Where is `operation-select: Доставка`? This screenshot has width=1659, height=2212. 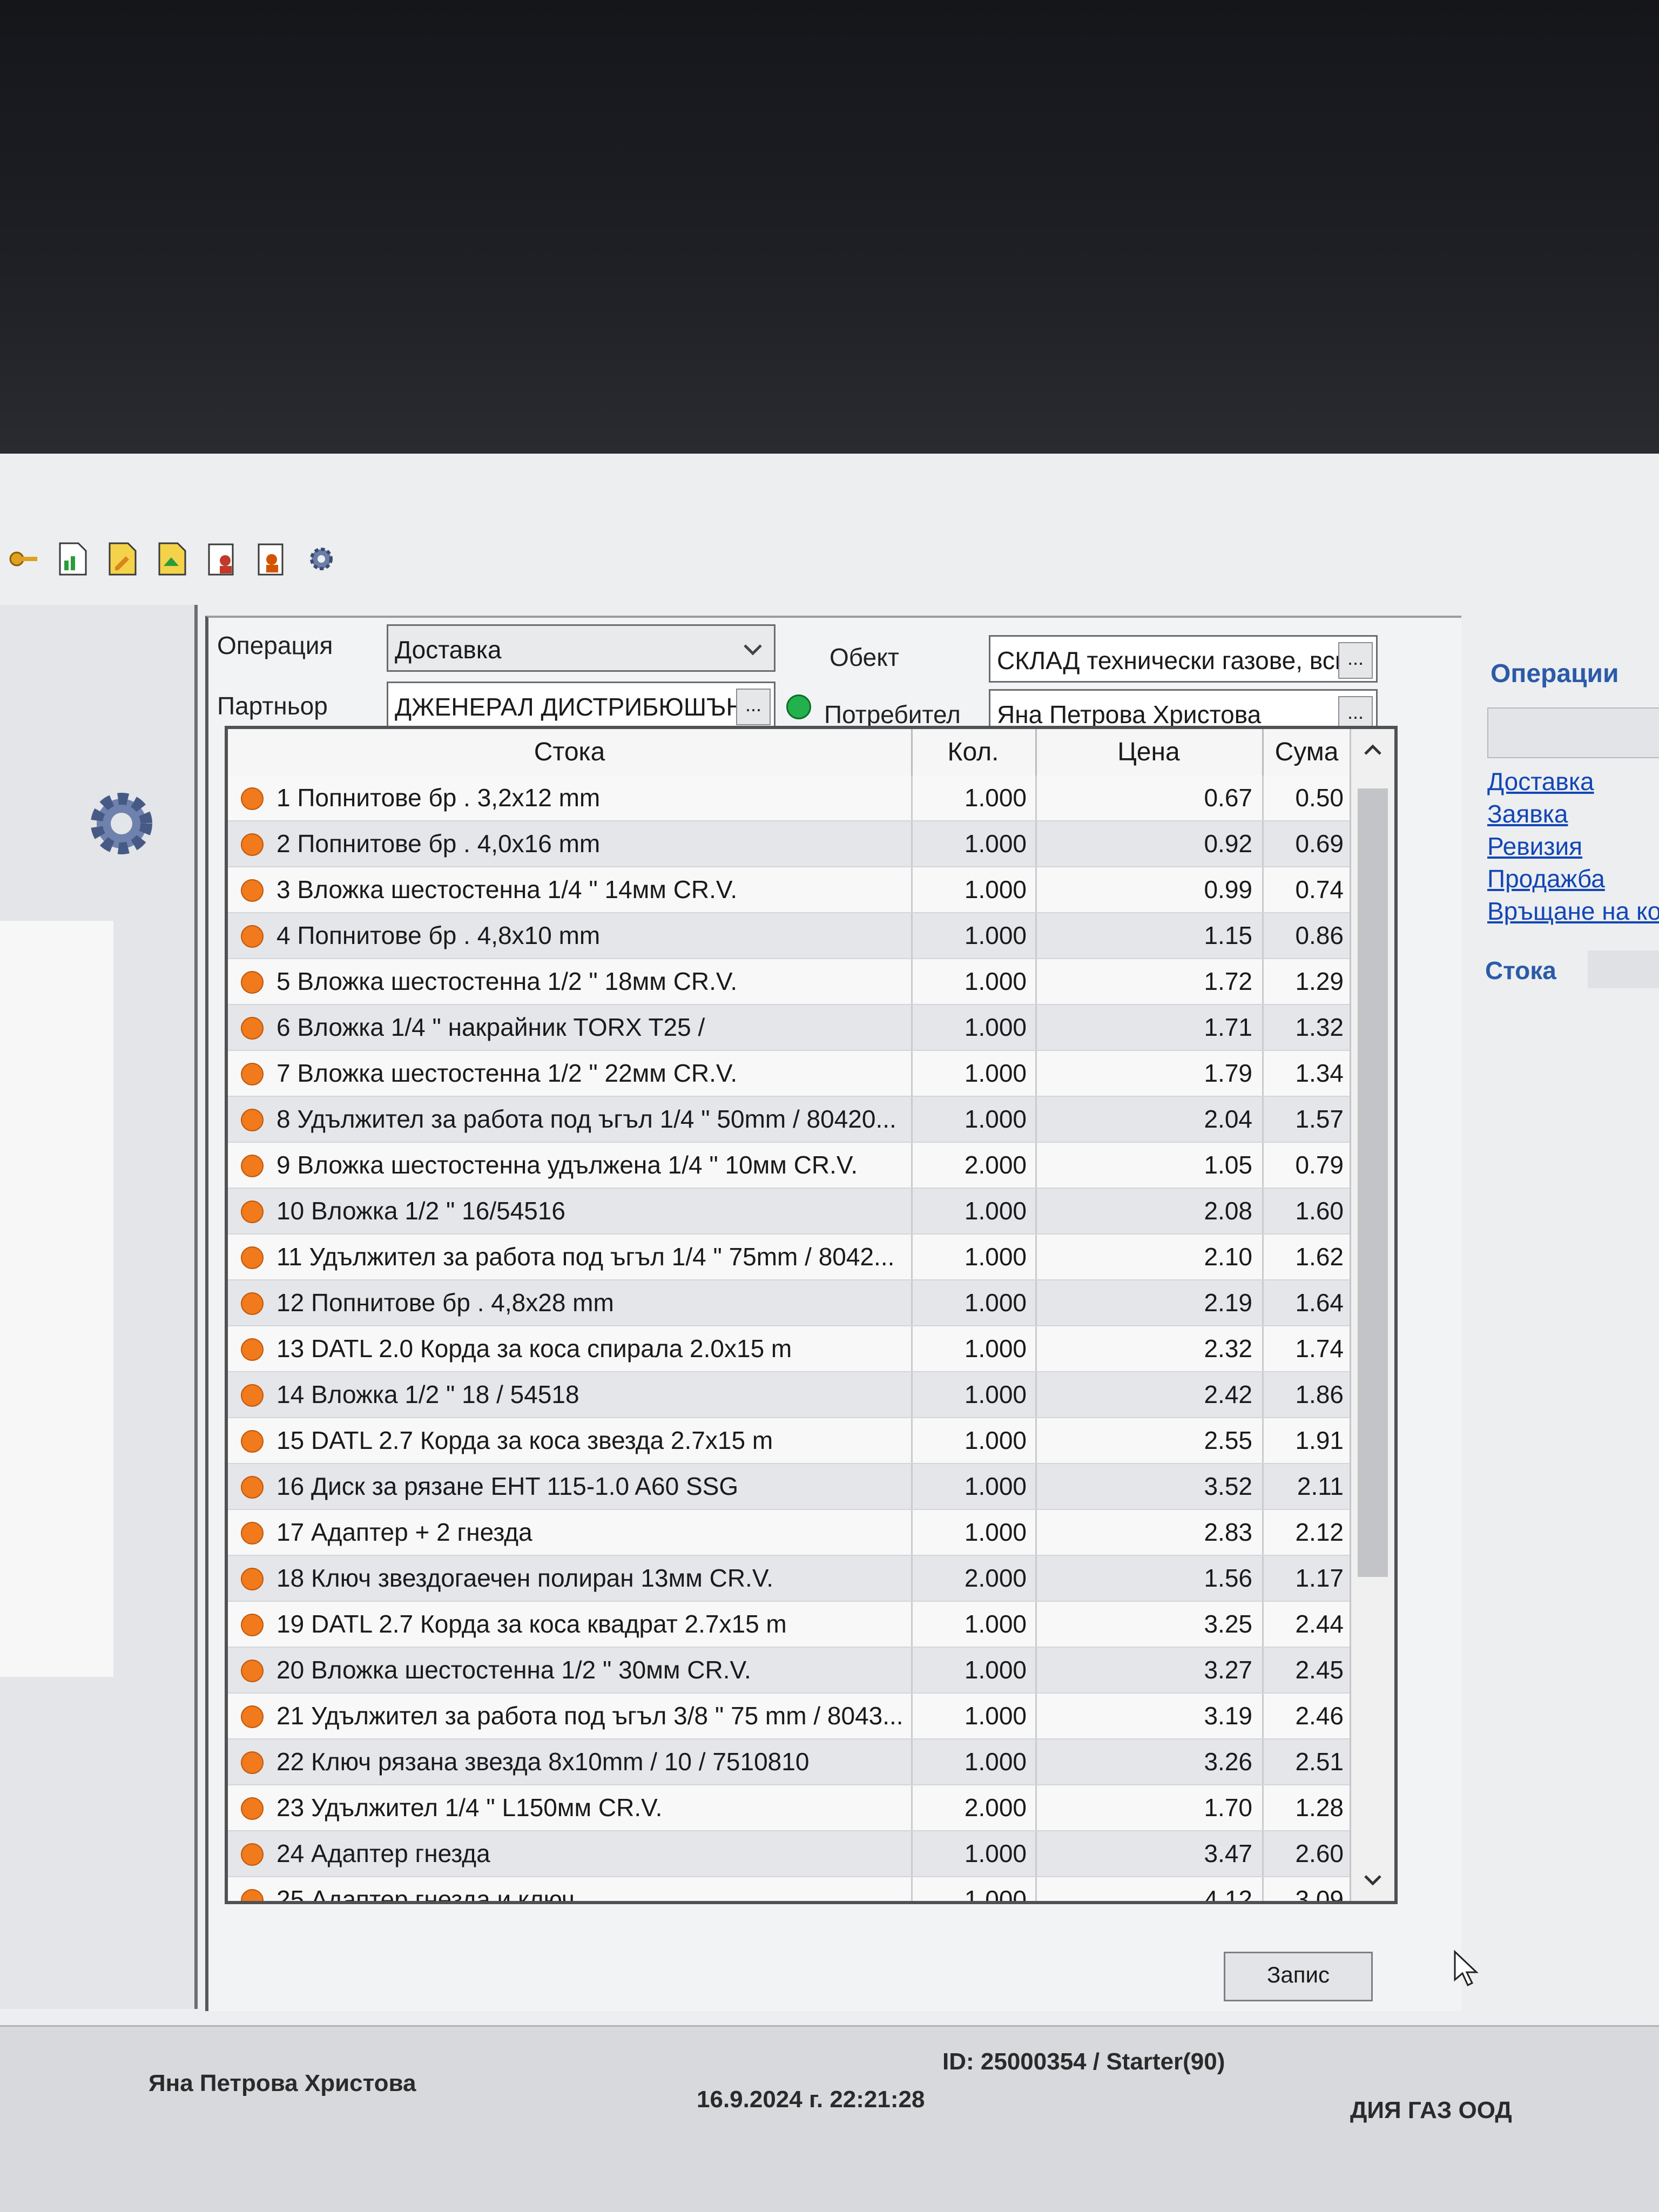 operation-select: Доставка is located at coordinates (581, 648).